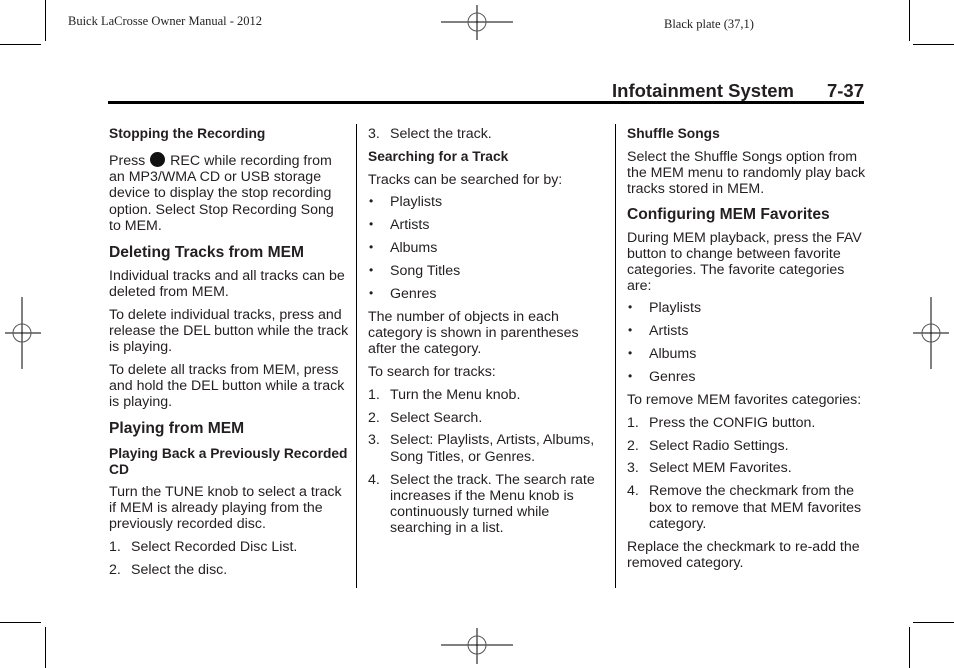 This screenshot has height=668, width=954. Describe the element at coordinates (45, 647) in the screenshot. I see `crop-mark-bottom-left-v` at that location.